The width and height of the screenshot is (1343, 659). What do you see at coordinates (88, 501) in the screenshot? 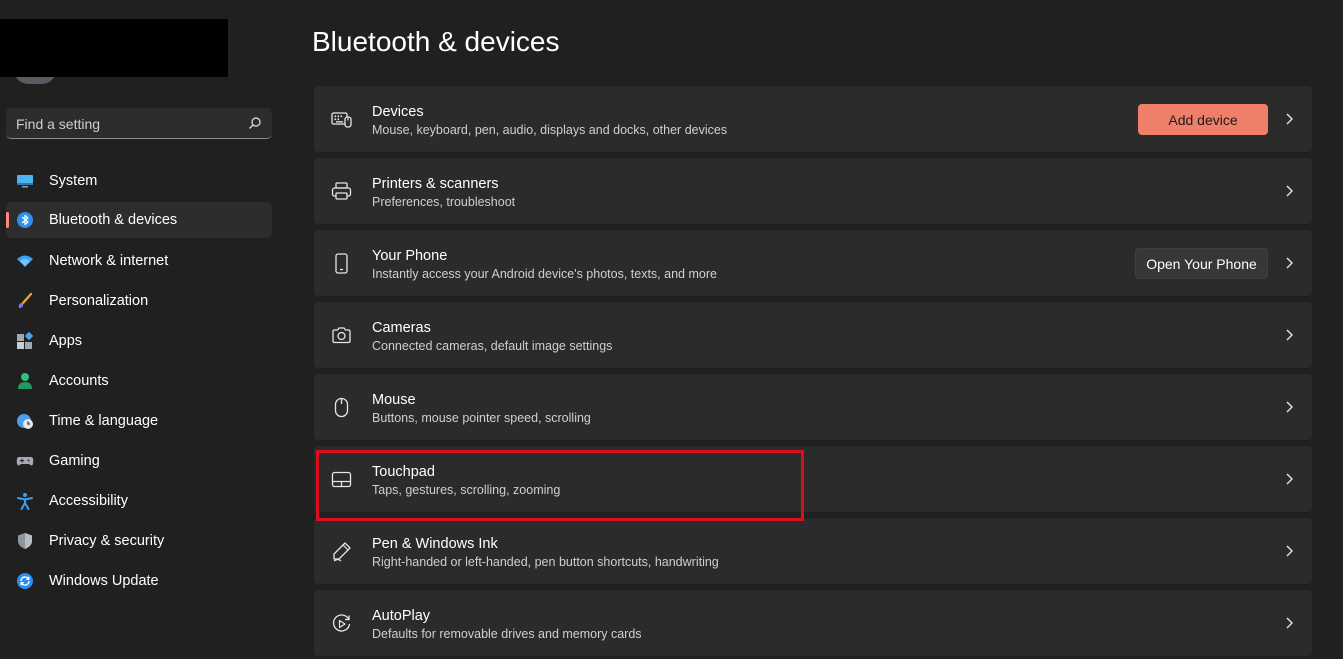
I see `sidebar-item-label: Accessibility` at bounding box center [88, 501].